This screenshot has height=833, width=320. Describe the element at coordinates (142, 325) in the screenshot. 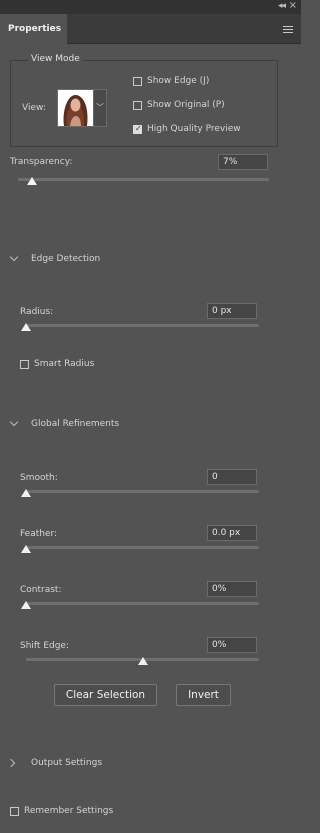

I see `radius-slider` at that location.